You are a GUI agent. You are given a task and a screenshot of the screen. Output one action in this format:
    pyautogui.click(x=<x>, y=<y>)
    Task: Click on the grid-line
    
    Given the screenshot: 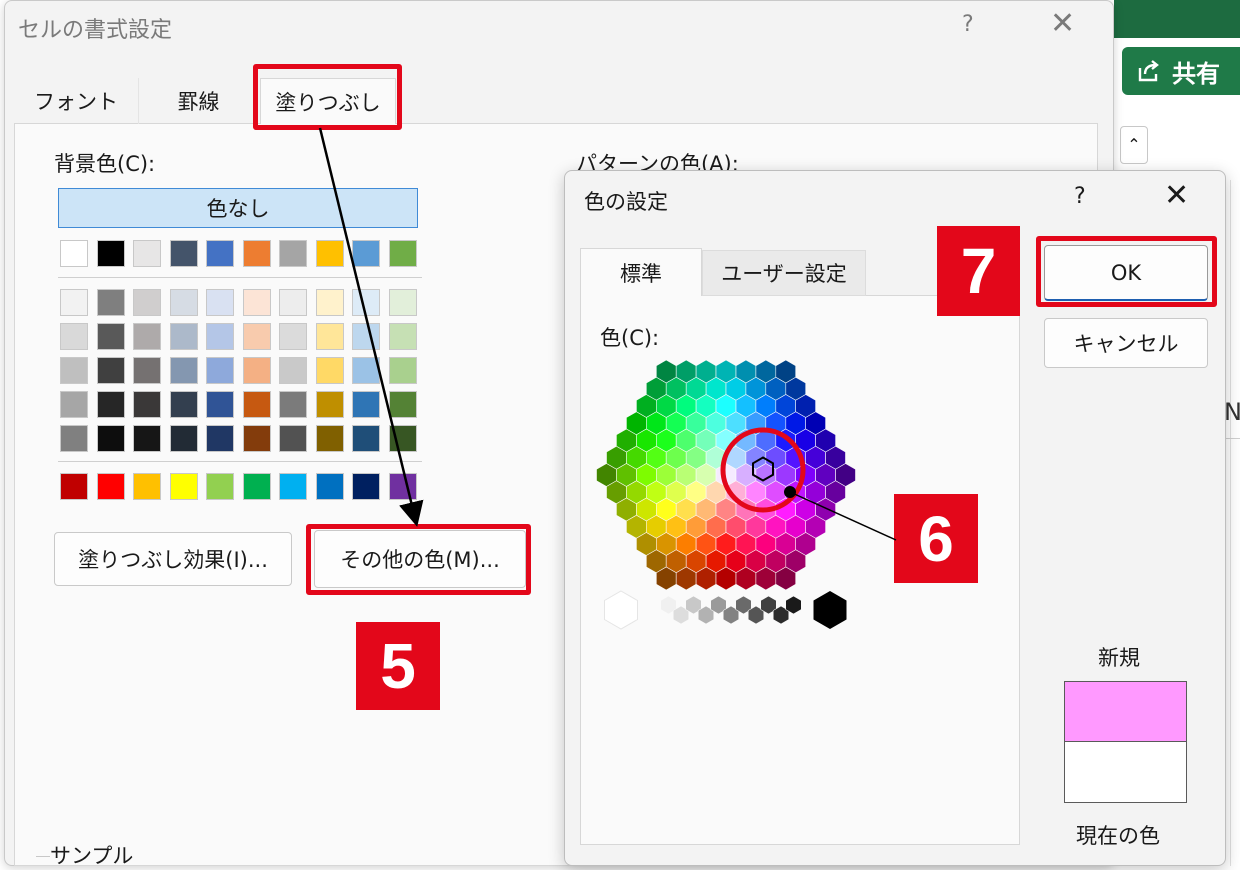 What is the action you would take?
    pyautogui.click(x=1230, y=523)
    